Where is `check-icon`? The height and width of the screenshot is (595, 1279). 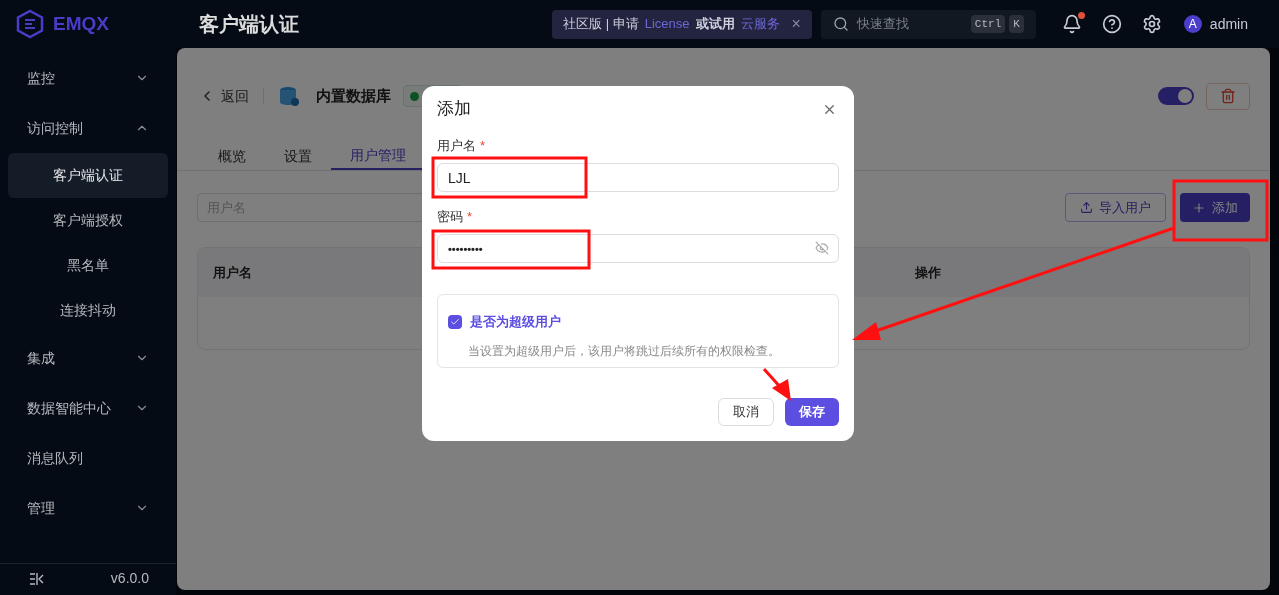
check-icon is located at coordinates (455, 321).